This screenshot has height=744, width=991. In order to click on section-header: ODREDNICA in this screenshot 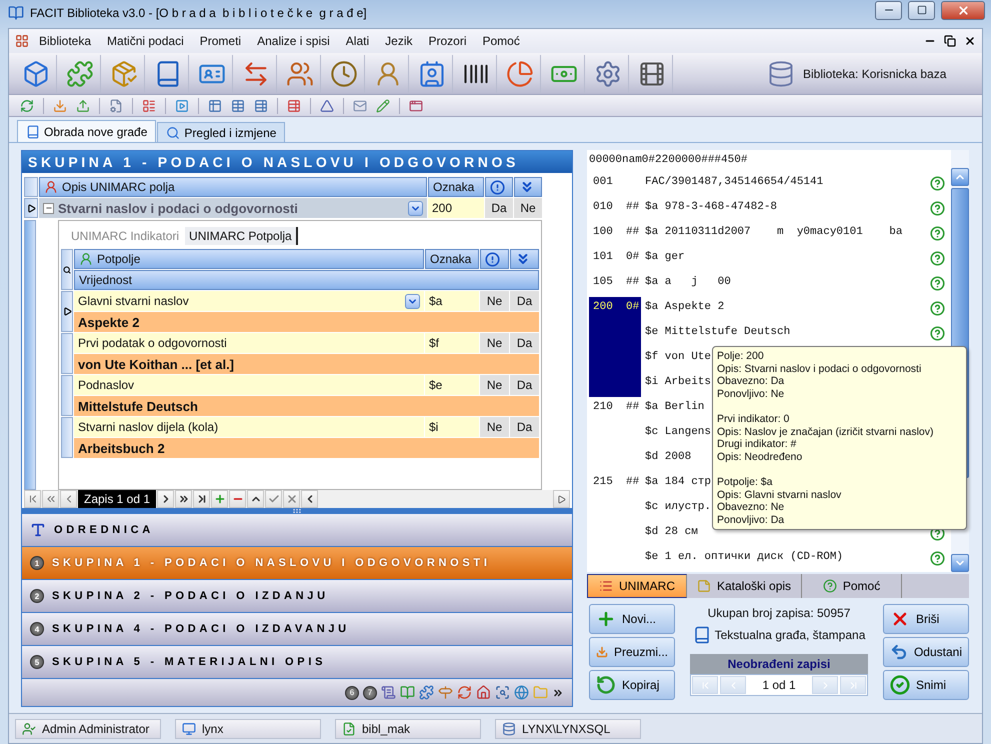, I will do `click(297, 530)`.